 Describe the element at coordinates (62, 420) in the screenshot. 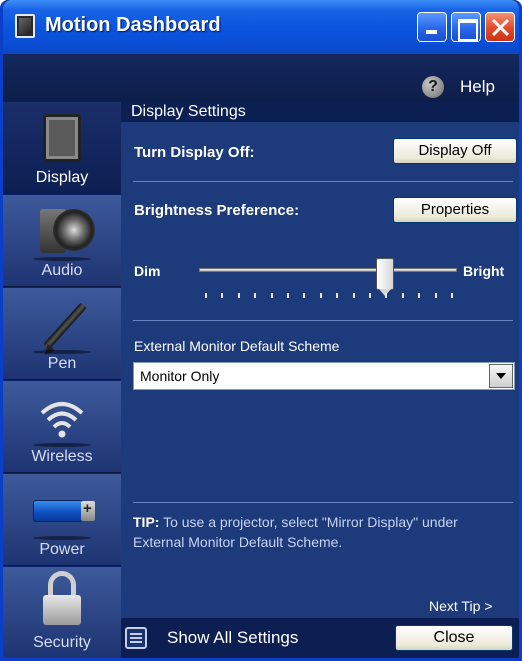

I see `wifi-icon` at that location.